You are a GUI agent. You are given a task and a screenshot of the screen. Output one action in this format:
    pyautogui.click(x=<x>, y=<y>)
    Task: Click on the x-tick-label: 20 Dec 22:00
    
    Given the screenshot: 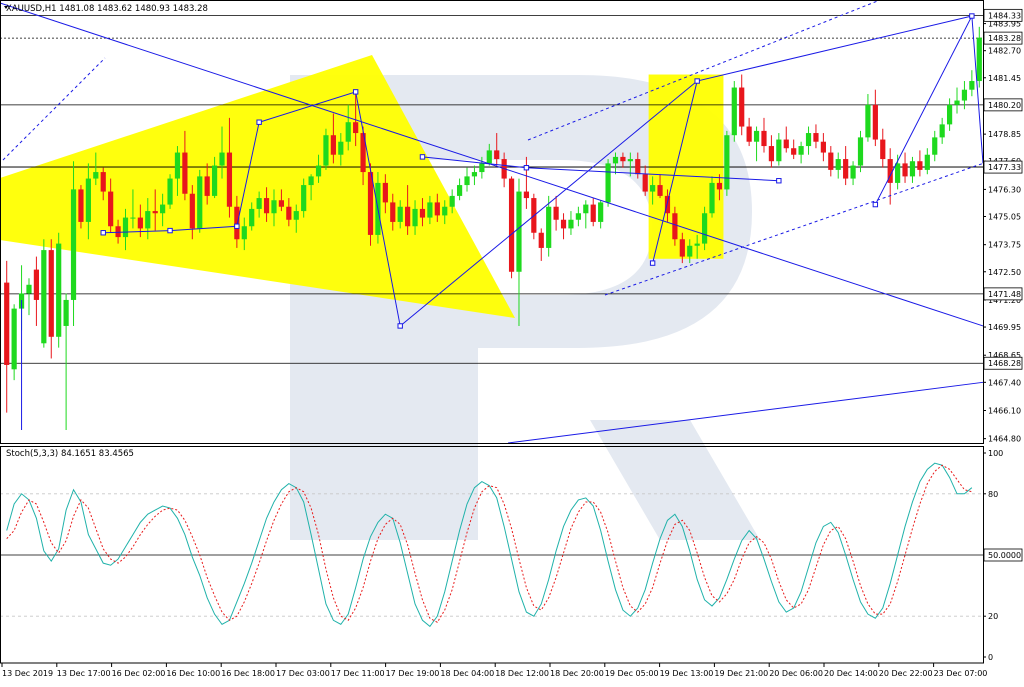 What is the action you would take?
    pyautogui.click(x=906, y=673)
    